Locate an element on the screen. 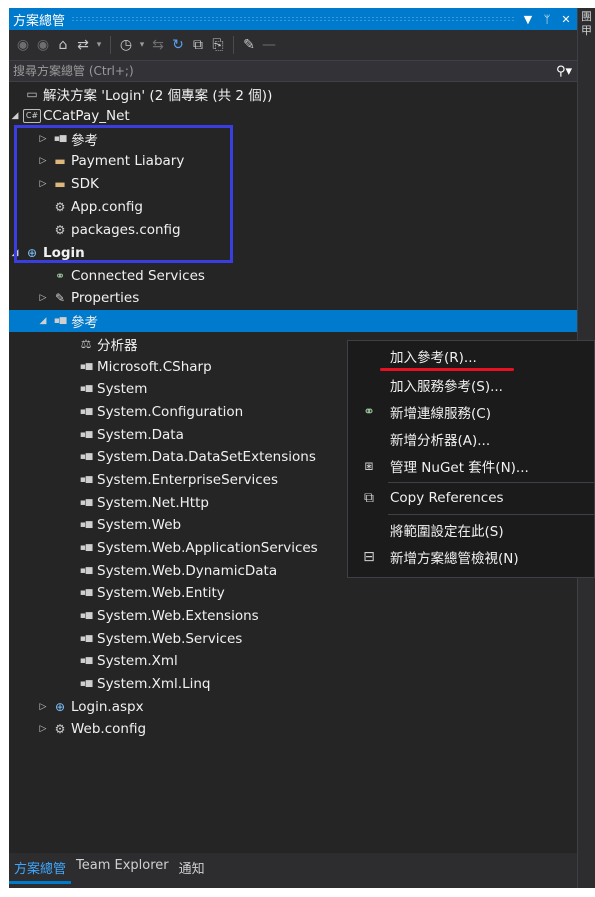 The height and width of the screenshot is (897, 595). toolbar: ◉ ◉ ⌂ ⇄ ▾ ◷ ▾ ⇆ ↻ ⧉ ⎘ ✎ — is located at coordinates (293, 45).